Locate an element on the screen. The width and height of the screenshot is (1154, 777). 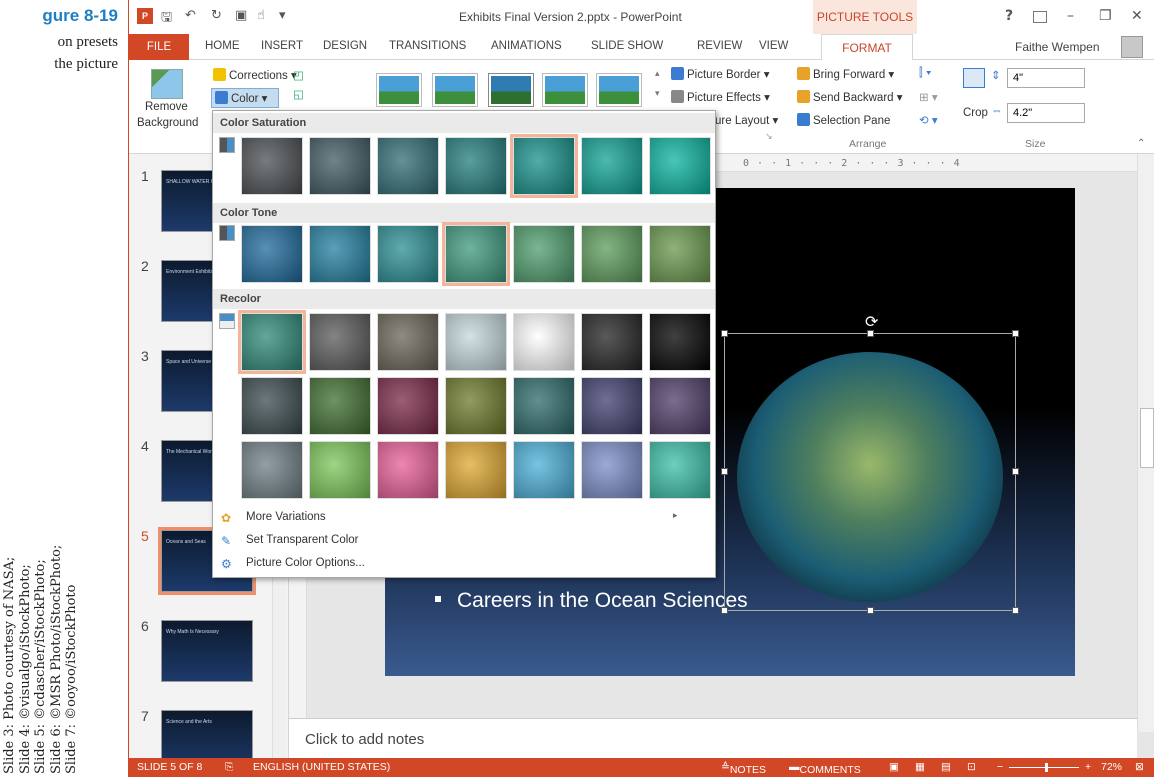
powerpoint-icon: P is located at coordinates (145, 16).